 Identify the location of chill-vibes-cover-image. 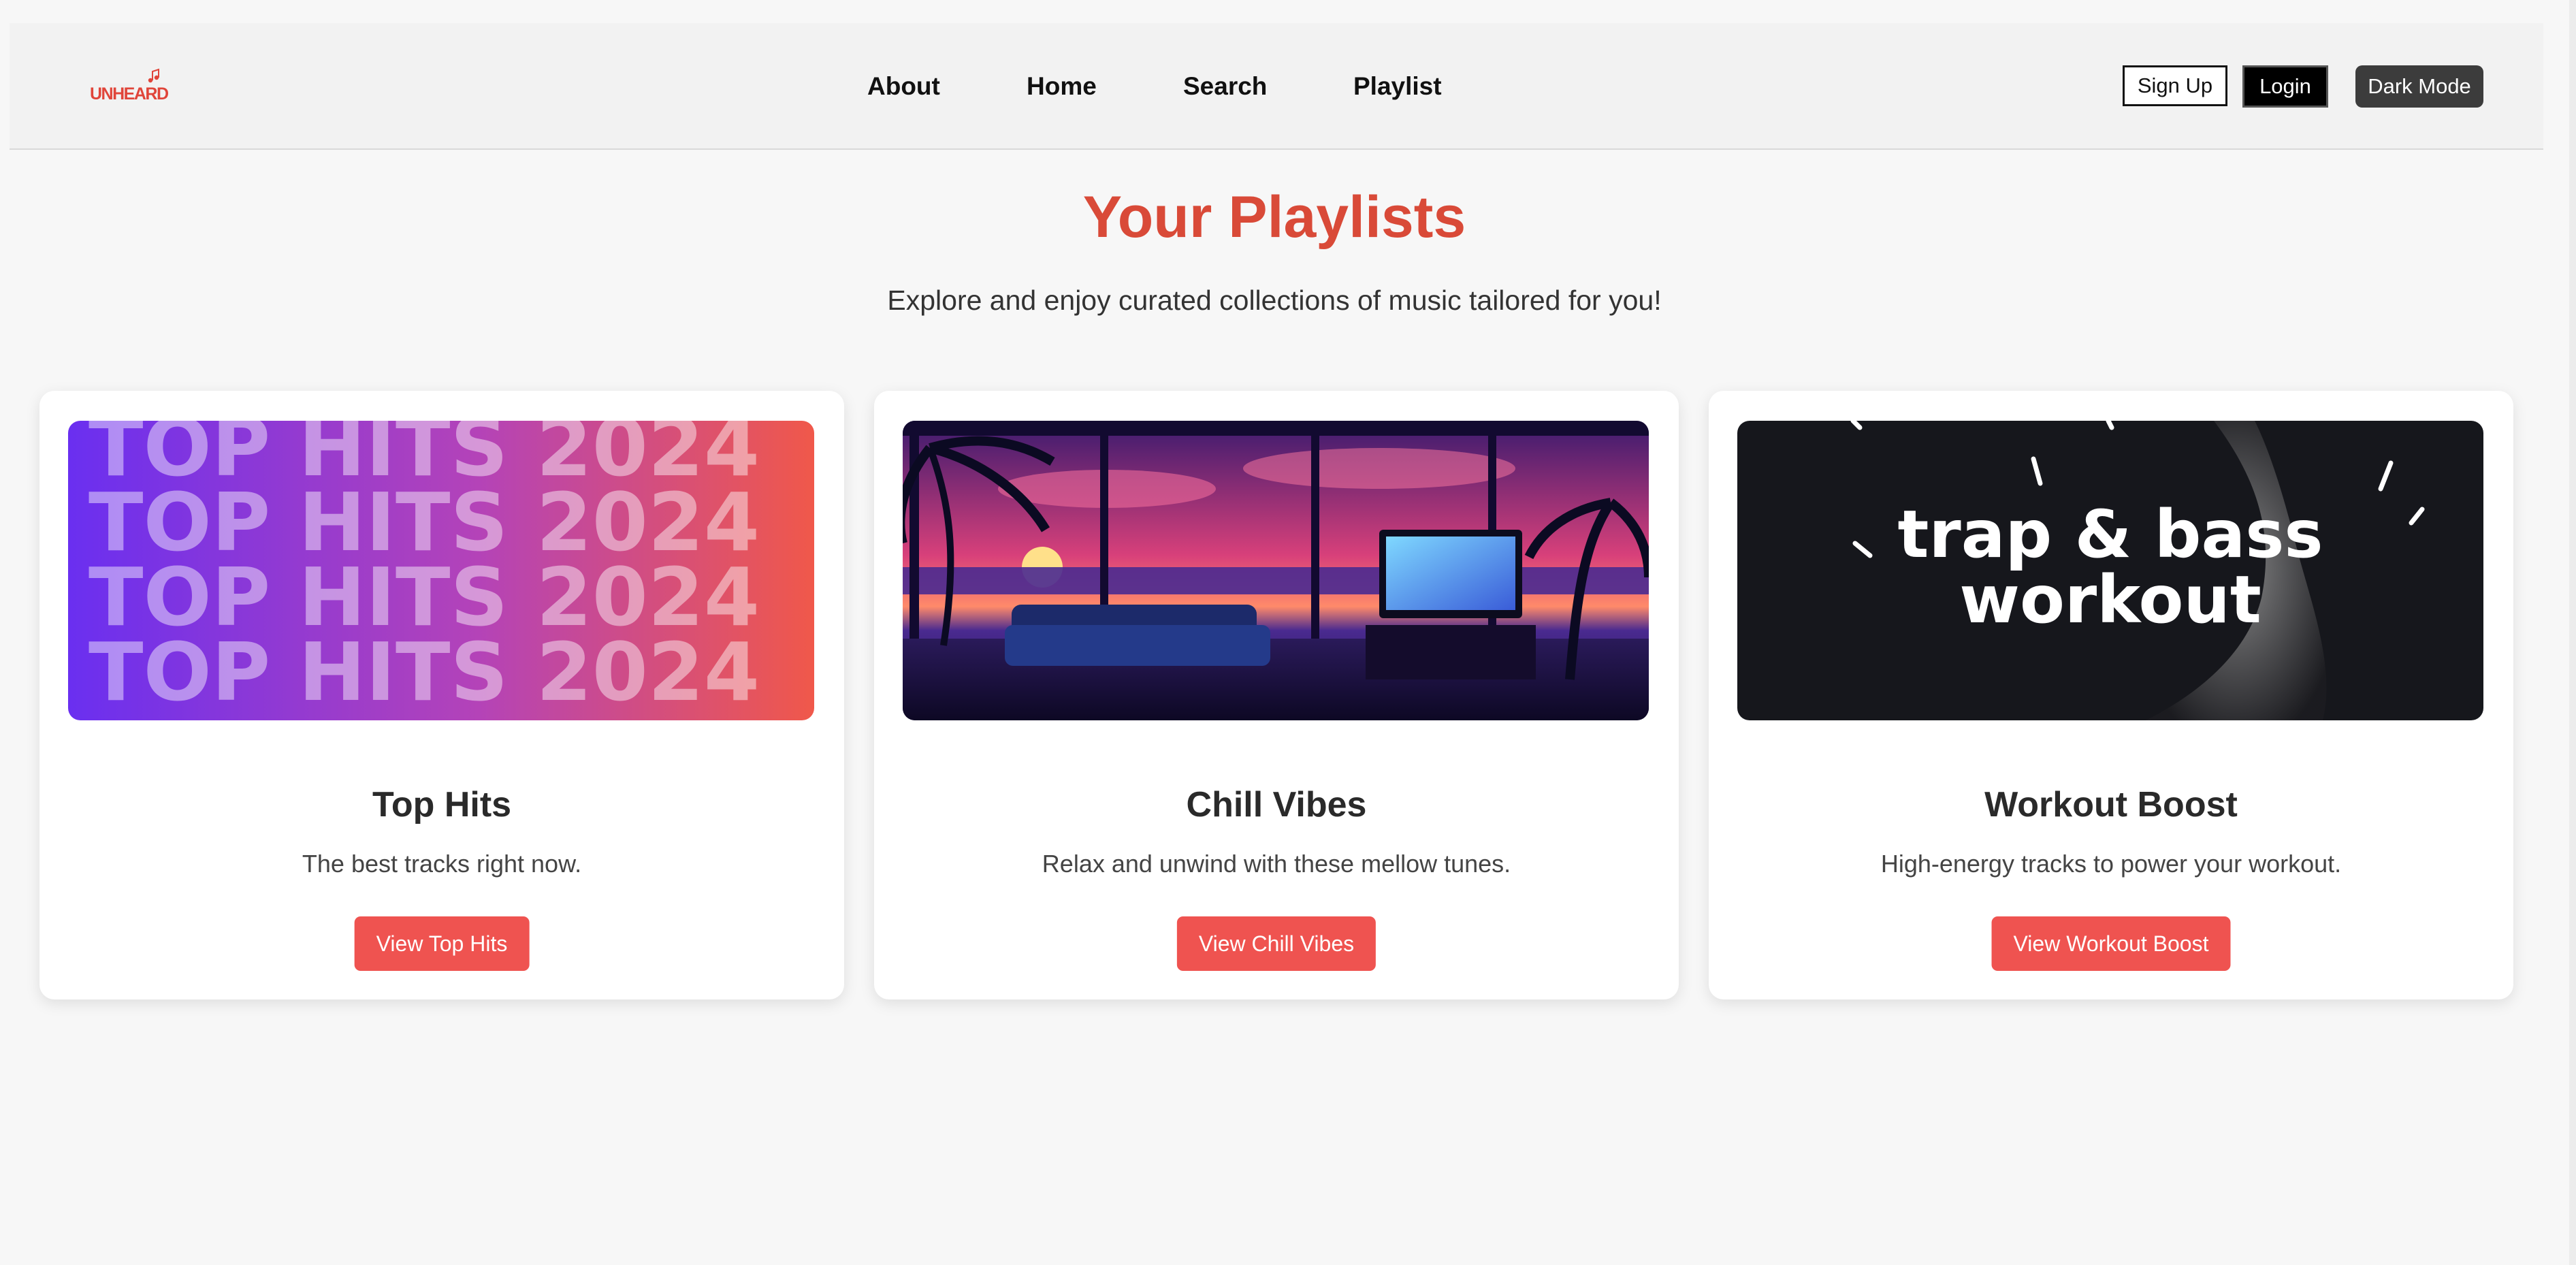
(1276, 570).